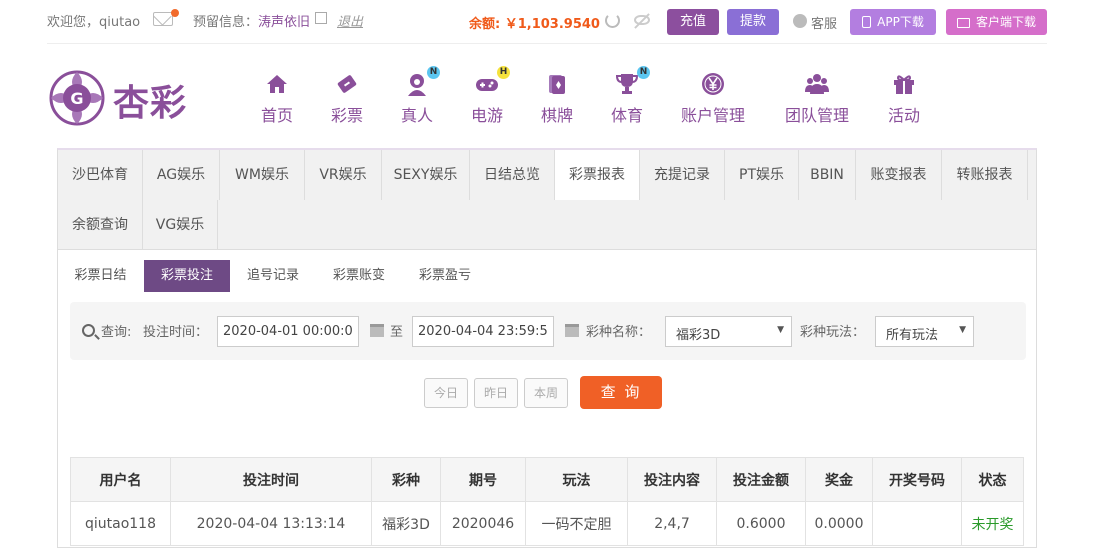  Describe the element at coordinates (713, 84) in the screenshot. I see `yen-icon` at that location.